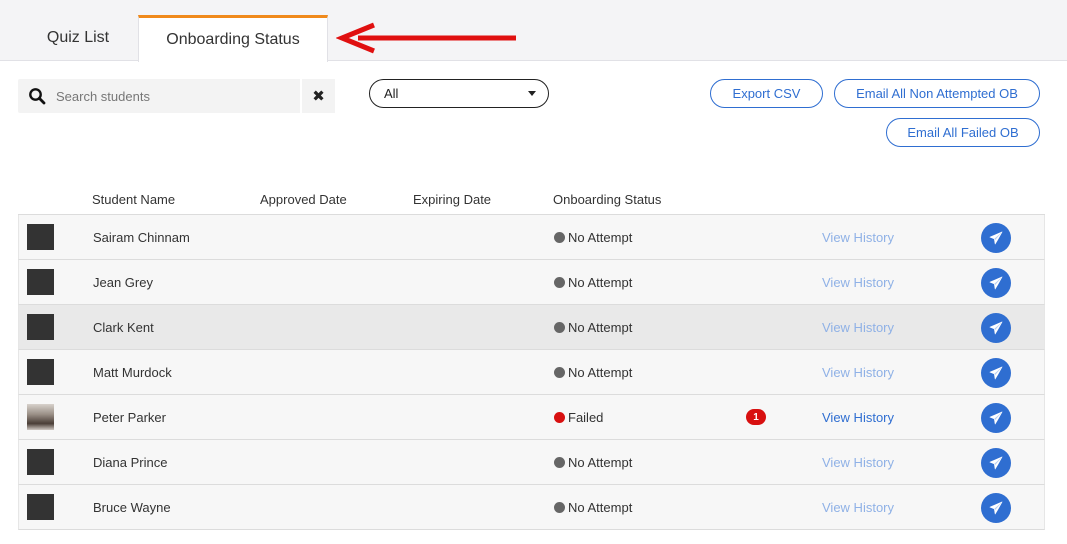 This screenshot has height=544, width=1067. Describe the element at coordinates (452, 199) in the screenshot. I see `header-expiring-date: Expiring Date` at that location.